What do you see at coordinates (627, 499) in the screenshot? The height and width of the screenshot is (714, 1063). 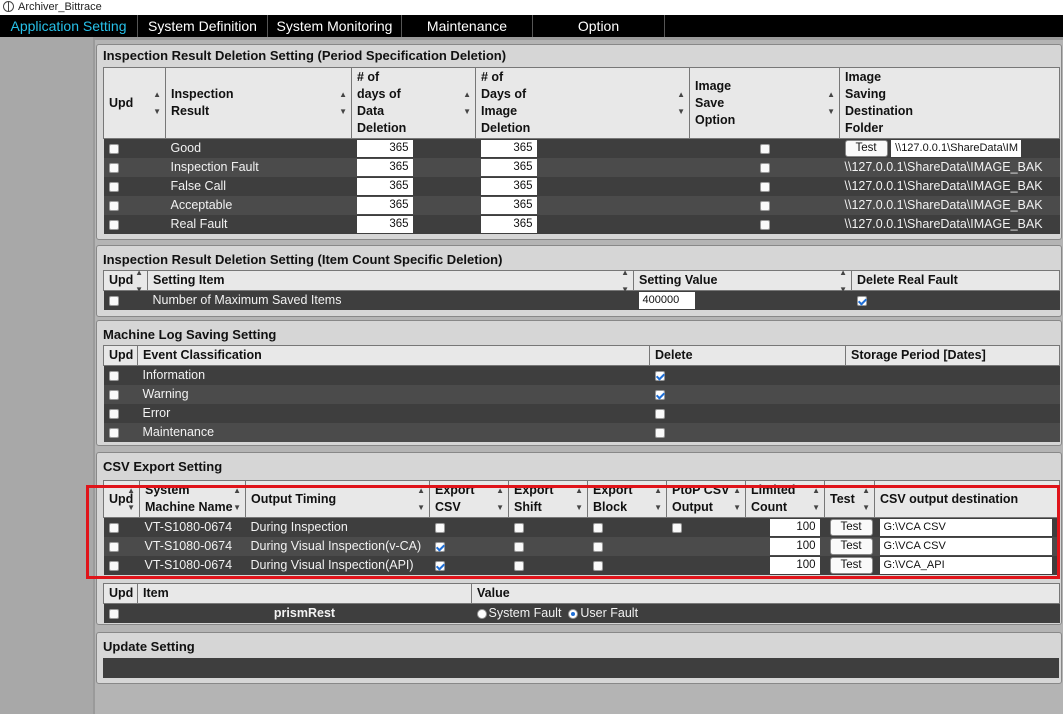 I see `col-export-block: Export Block ▲ ▼` at bounding box center [627, 499].